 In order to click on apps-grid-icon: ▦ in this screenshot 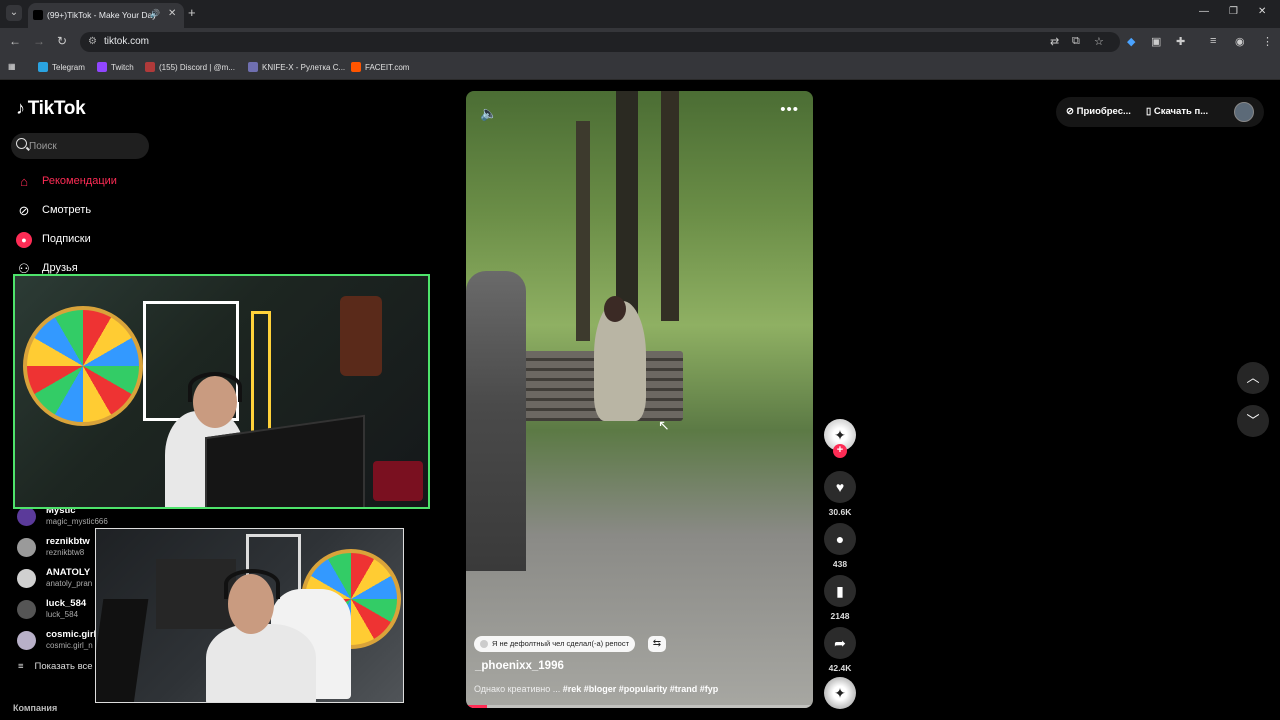, I will do `click(12, 66)`.